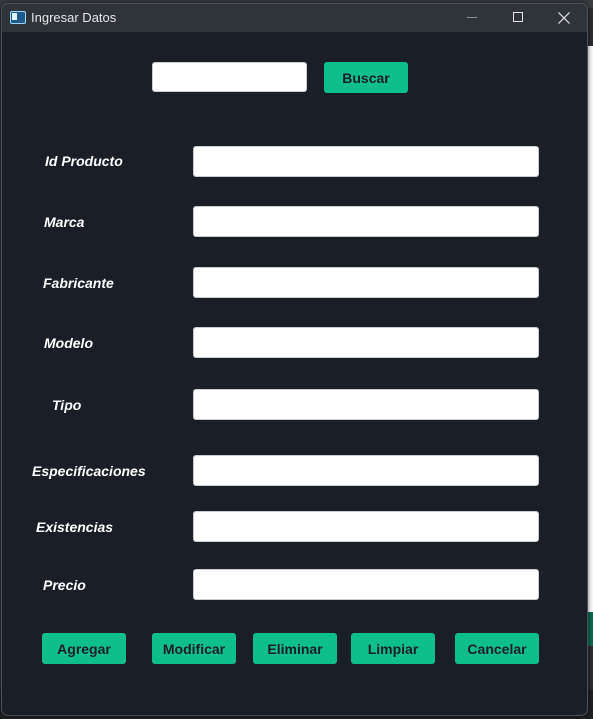 The image size is (593, 719). What do you see at coordinates (84, 161) in the screenshot?
I see `label-id-producto: Id Producto` at bounding box center [84, 161].